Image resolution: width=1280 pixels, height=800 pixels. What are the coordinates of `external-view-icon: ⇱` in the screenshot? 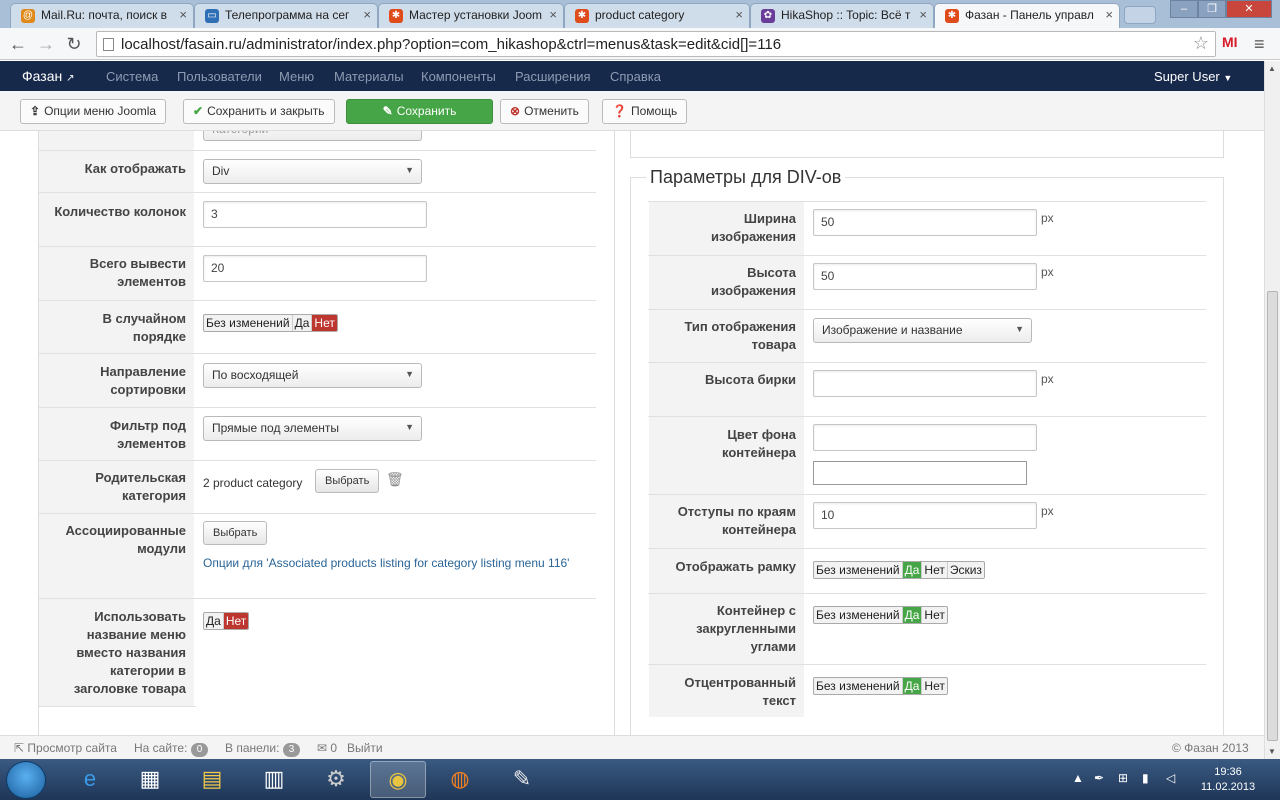 It's located at (19, 748).